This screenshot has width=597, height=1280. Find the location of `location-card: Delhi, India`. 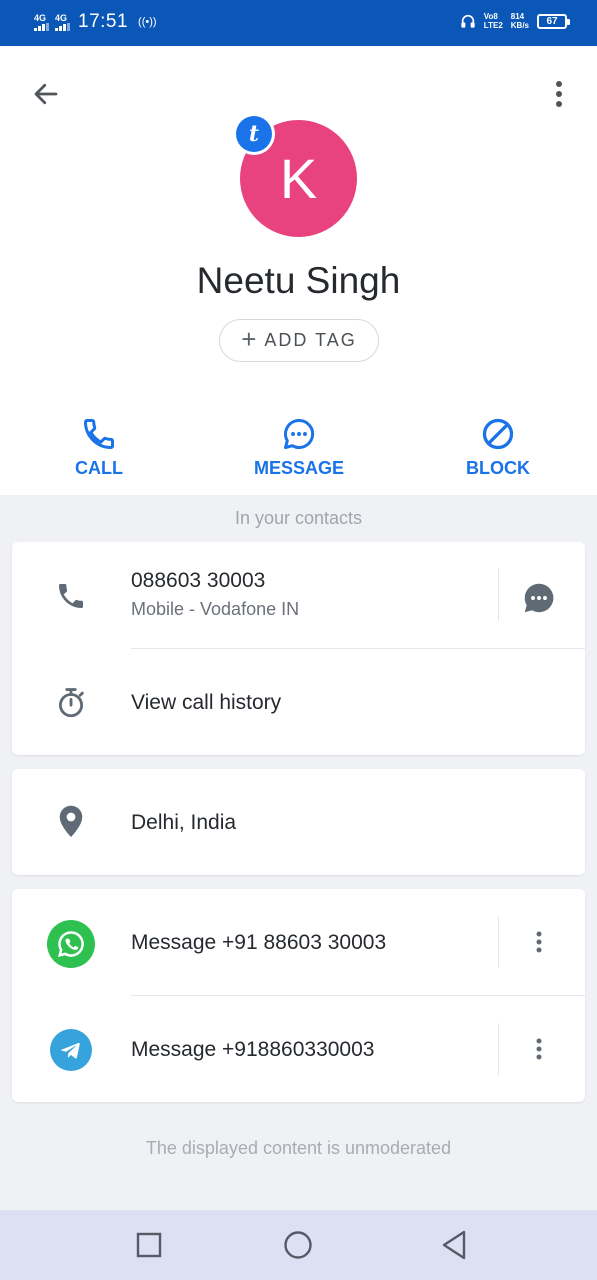

location-card: Delhi, India is located at coordinates (298, 822).